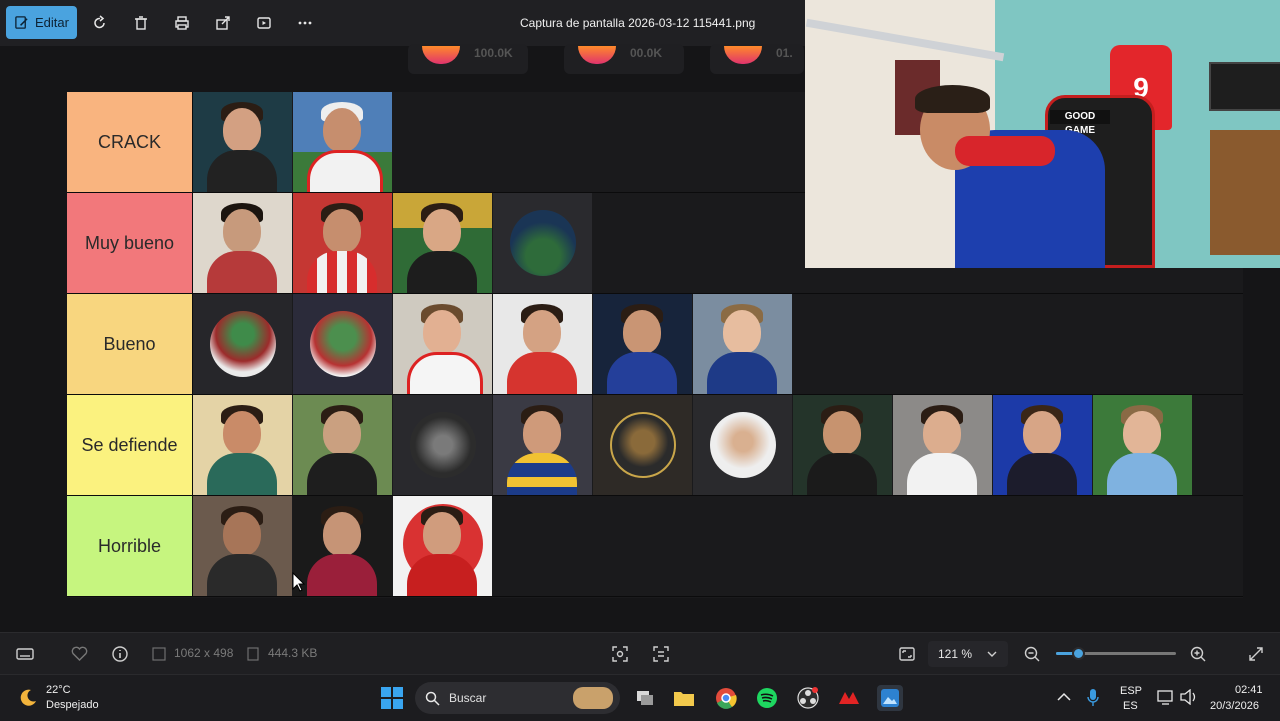  I want to click on info-icon, so click(120, 654).